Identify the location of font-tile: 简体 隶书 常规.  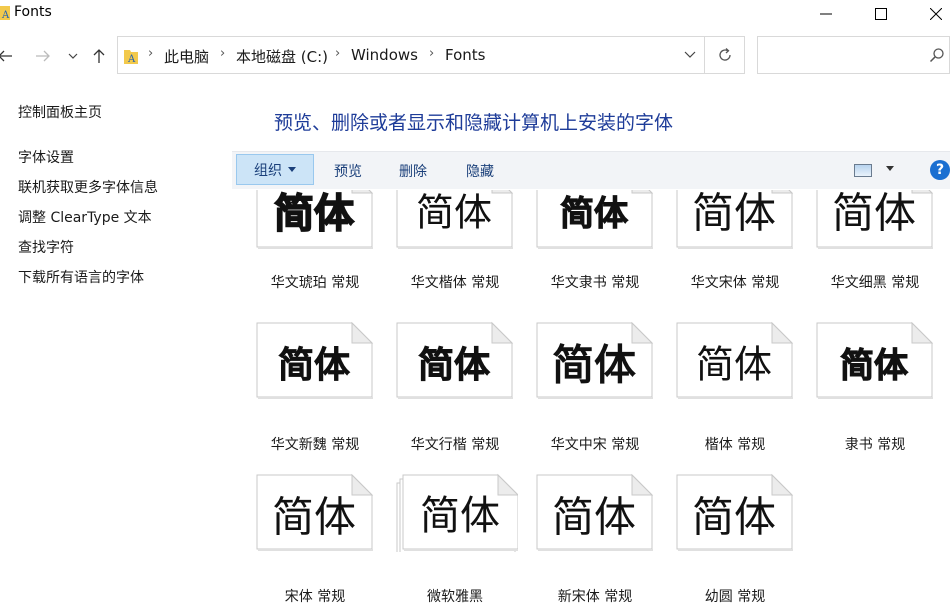
(863, 394).